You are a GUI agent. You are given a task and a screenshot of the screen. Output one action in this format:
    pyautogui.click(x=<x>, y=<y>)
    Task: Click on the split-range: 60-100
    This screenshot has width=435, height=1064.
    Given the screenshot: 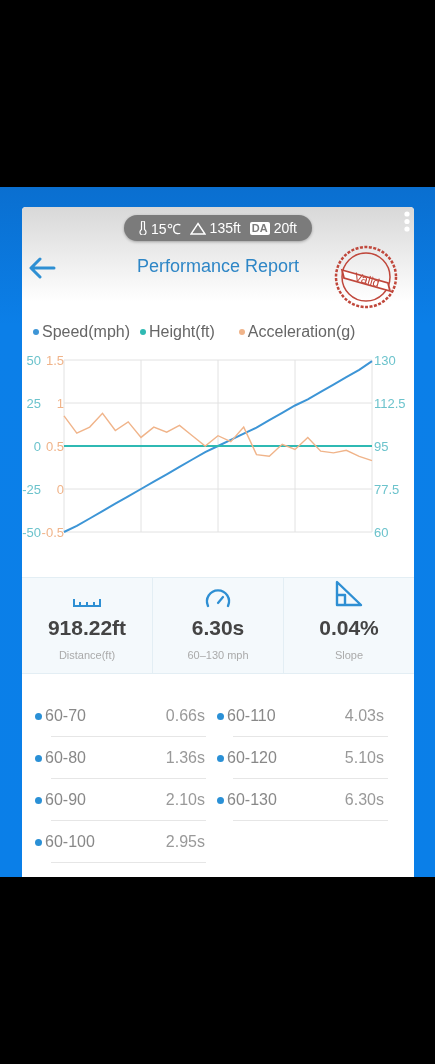 What is the action you would take?
    pyautogui.click(x=70, y=842)
    